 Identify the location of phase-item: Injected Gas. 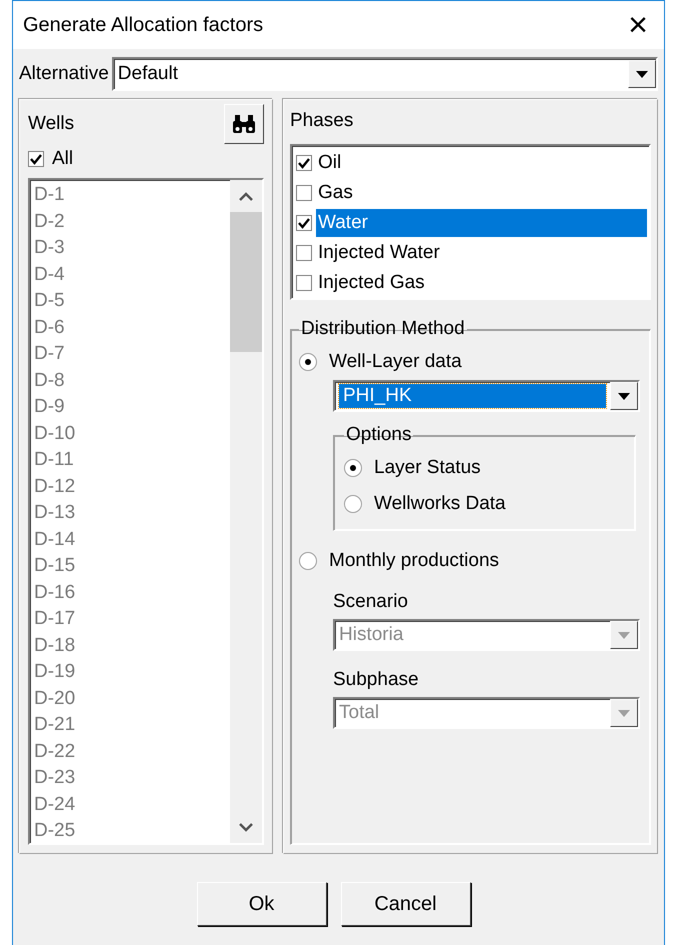
(481, 283).